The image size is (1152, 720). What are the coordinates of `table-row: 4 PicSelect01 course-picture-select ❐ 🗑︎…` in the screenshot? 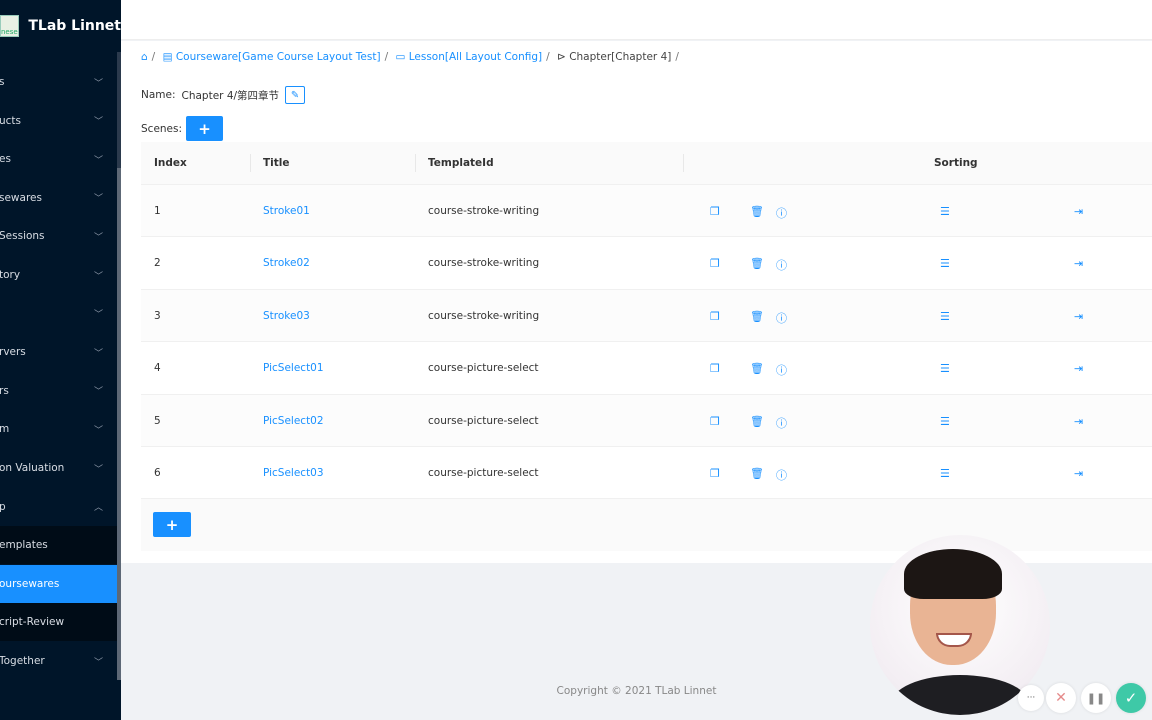 It's located at (646, 368).